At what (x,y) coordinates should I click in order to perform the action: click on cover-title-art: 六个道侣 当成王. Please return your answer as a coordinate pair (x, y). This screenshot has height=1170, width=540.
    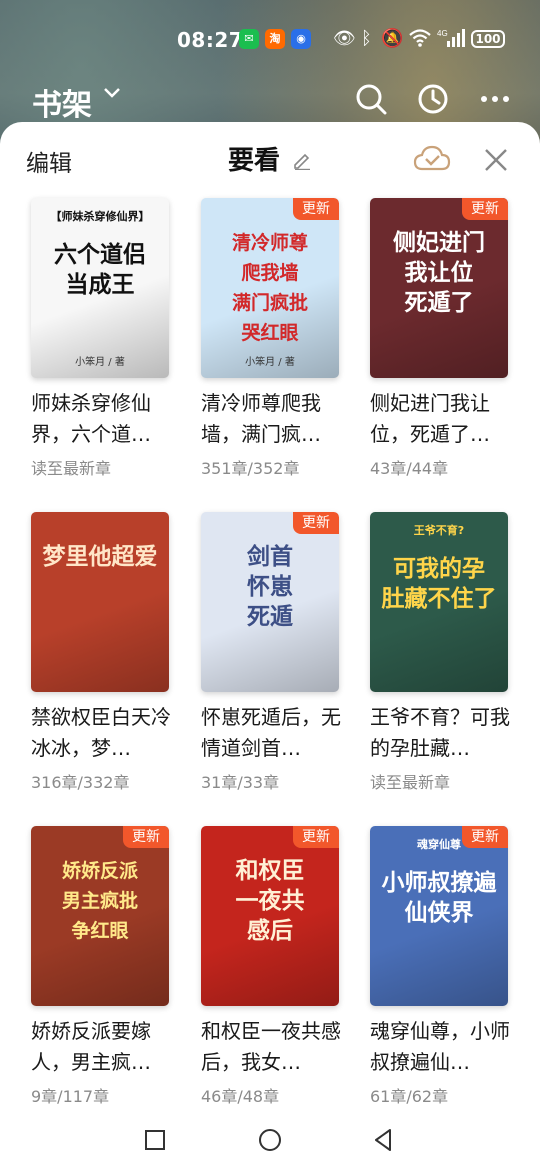
    Looking at the image, I should click on (100, 270).